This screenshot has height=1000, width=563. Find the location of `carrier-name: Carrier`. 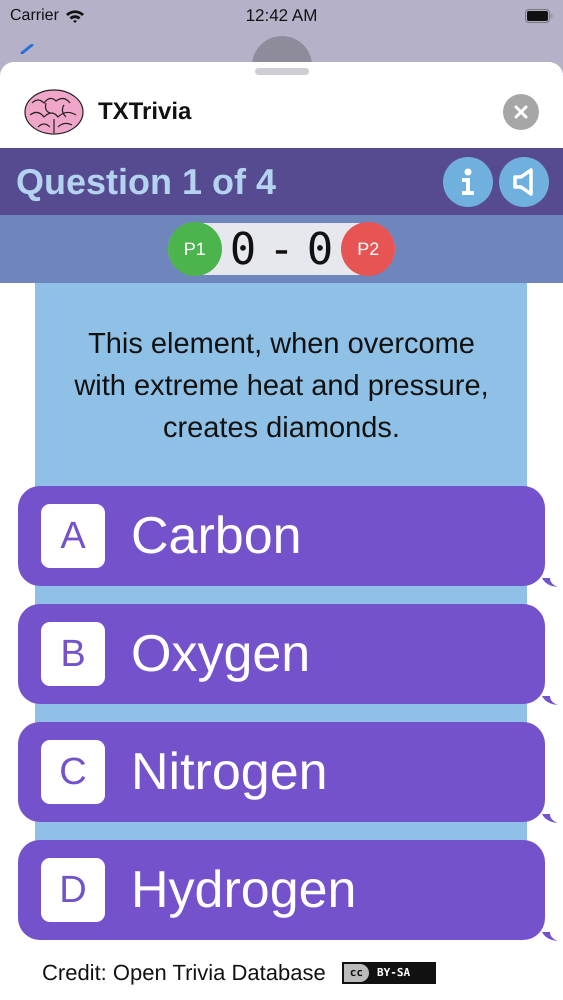

carrier-name: Carrier is located at coordinates (34, 16).